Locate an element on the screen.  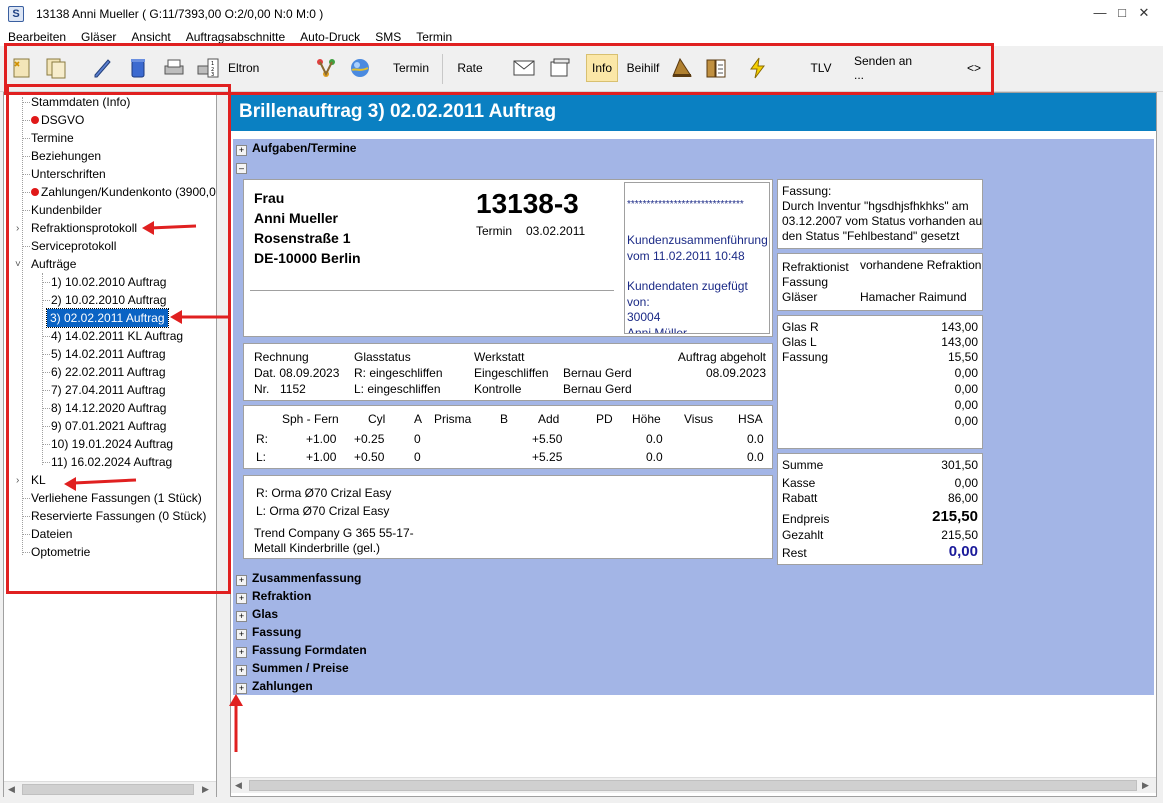
tree-item-stammdaten: Stammdaten (Info) is located at coordinates (80, 102).